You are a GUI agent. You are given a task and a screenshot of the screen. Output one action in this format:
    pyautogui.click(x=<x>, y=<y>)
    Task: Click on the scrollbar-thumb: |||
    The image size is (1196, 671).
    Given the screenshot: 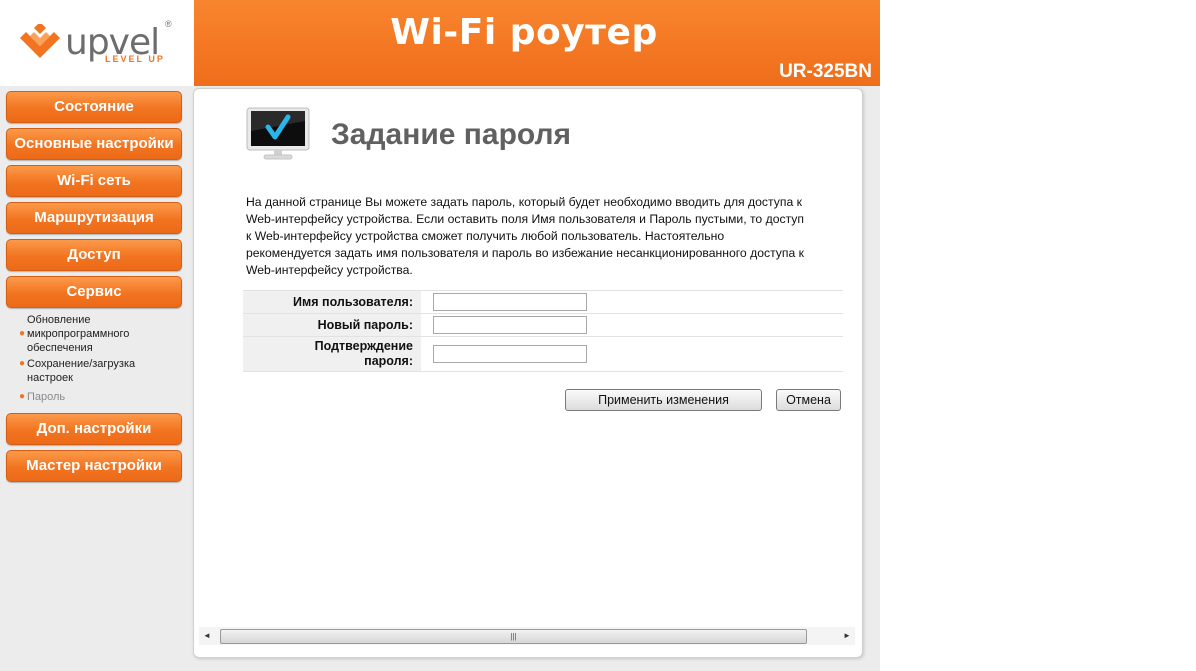 What is the action you would take?
    pyautogui.click(x=513, y=636)
    